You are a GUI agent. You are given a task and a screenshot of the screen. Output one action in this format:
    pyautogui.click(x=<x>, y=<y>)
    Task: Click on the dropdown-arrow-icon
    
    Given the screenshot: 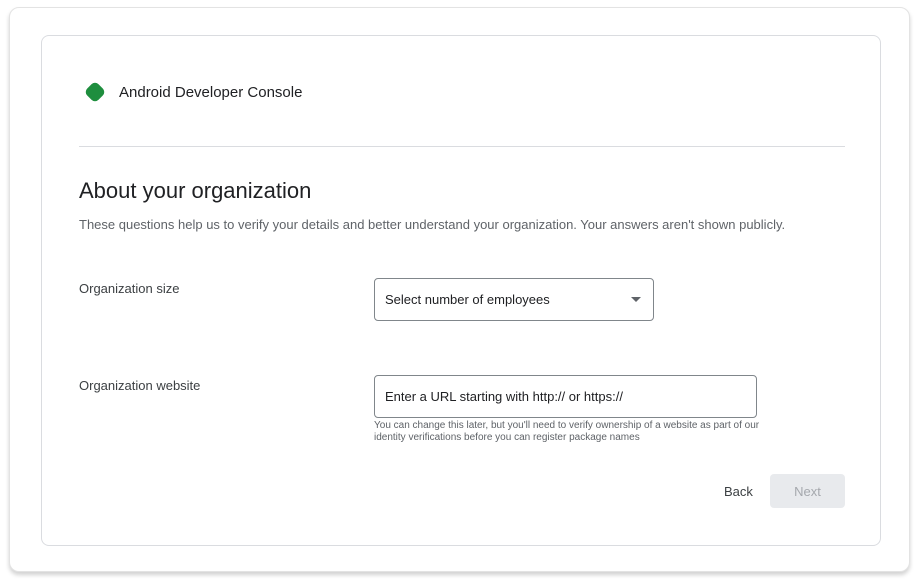 What is the action you would take?
    pyautogui.click(x=636, y=299)
    